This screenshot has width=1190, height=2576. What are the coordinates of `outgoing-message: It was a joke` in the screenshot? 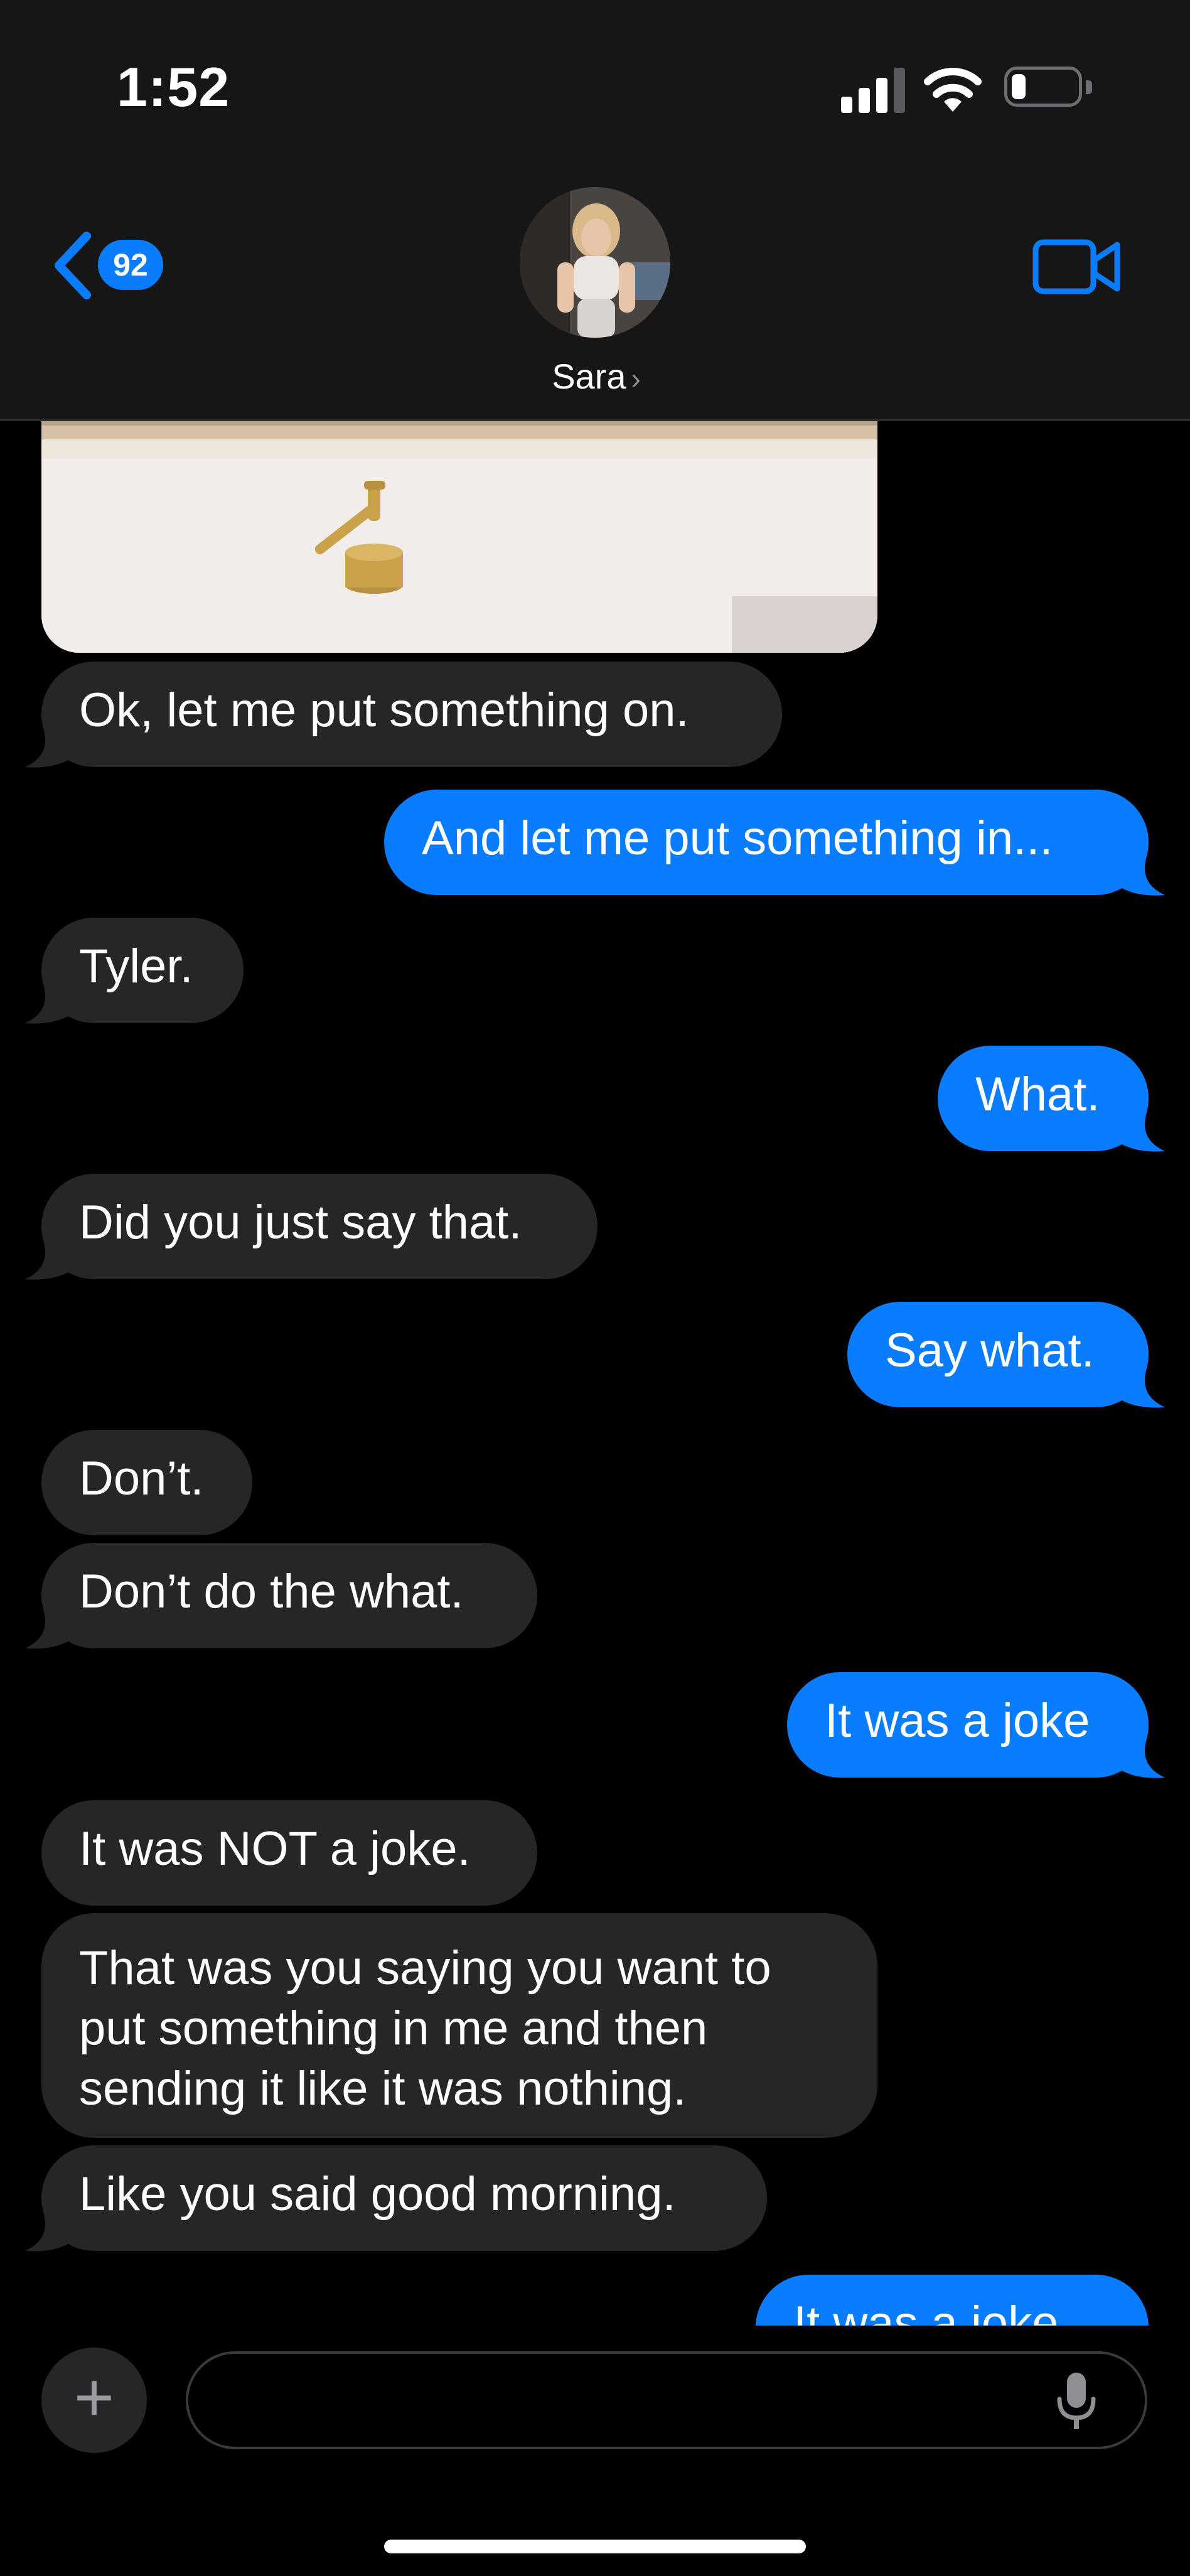 It's located at (968, 1725).